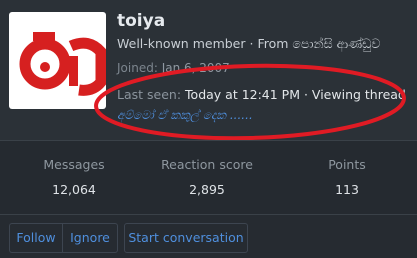 The height and width of the screenshot is (258, 417). I want to click on stat-label: Reaction score, so click(207, 164).